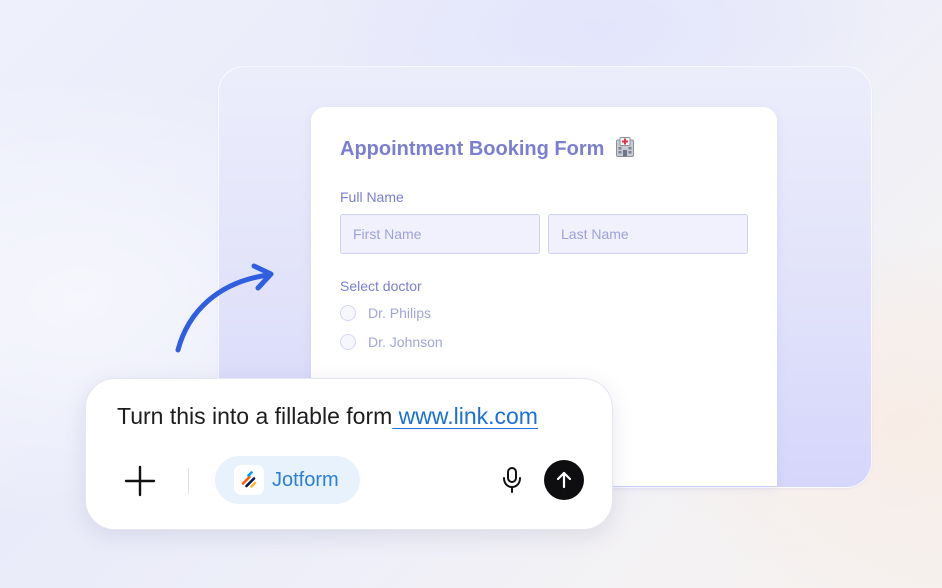 This screenshot has width=942, height=588. I want to click on prompt-link: www.link.com, so click(465, 416).